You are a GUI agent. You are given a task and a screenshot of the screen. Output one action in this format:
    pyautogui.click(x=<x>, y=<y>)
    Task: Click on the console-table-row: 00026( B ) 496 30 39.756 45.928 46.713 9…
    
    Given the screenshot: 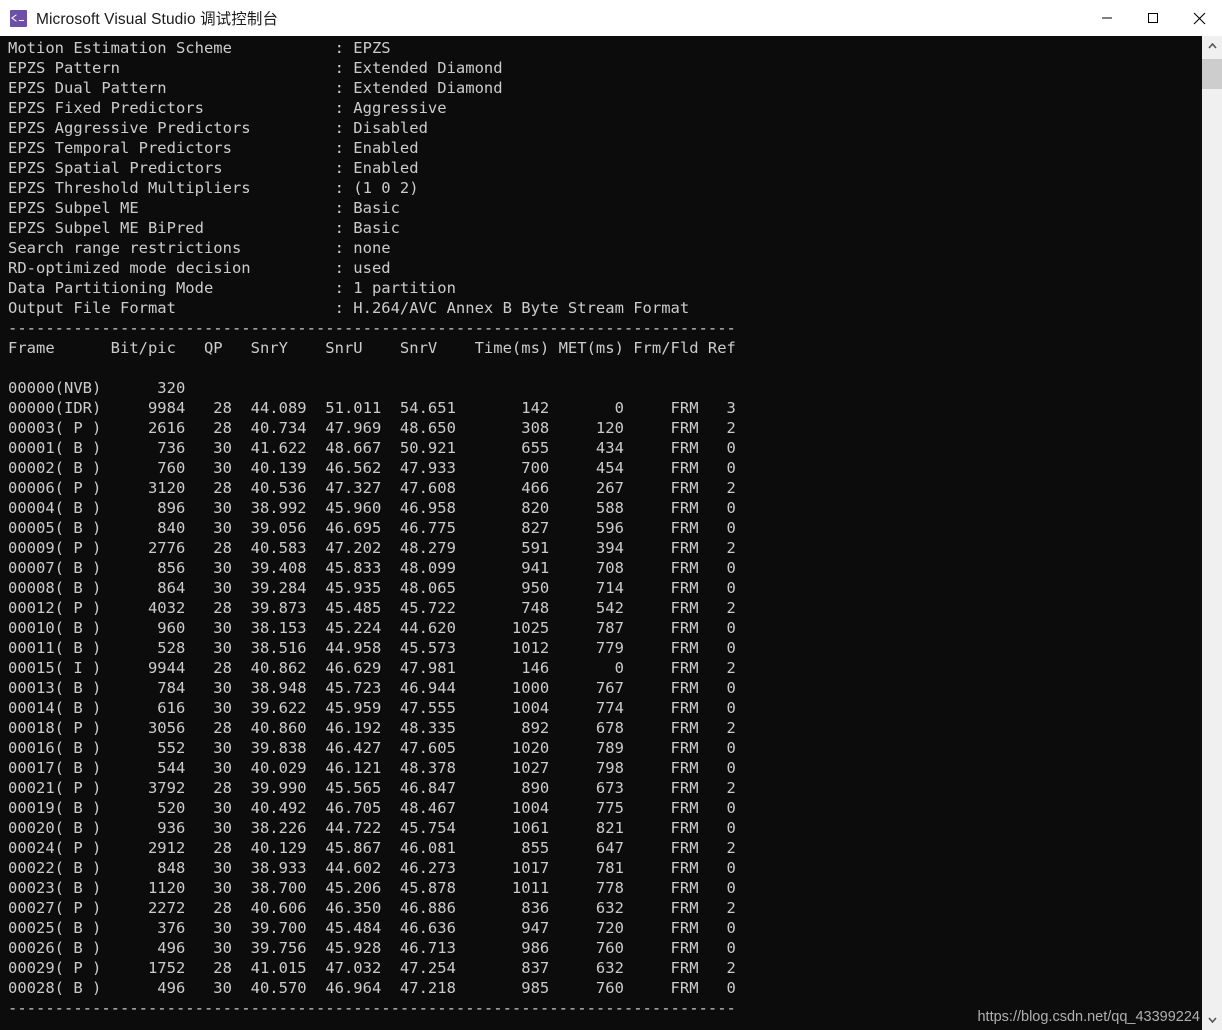 What is the action you would take?
    pyautogui.click(x=372, y=948)
    